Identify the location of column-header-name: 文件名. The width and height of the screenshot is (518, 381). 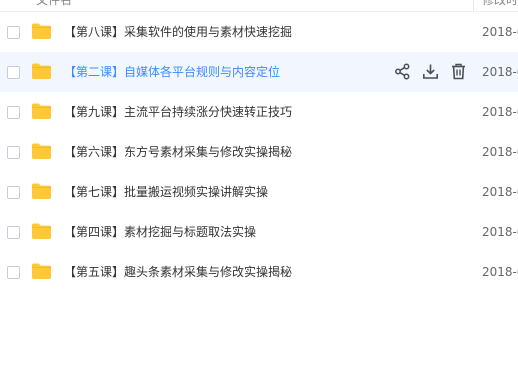
(54, 4).